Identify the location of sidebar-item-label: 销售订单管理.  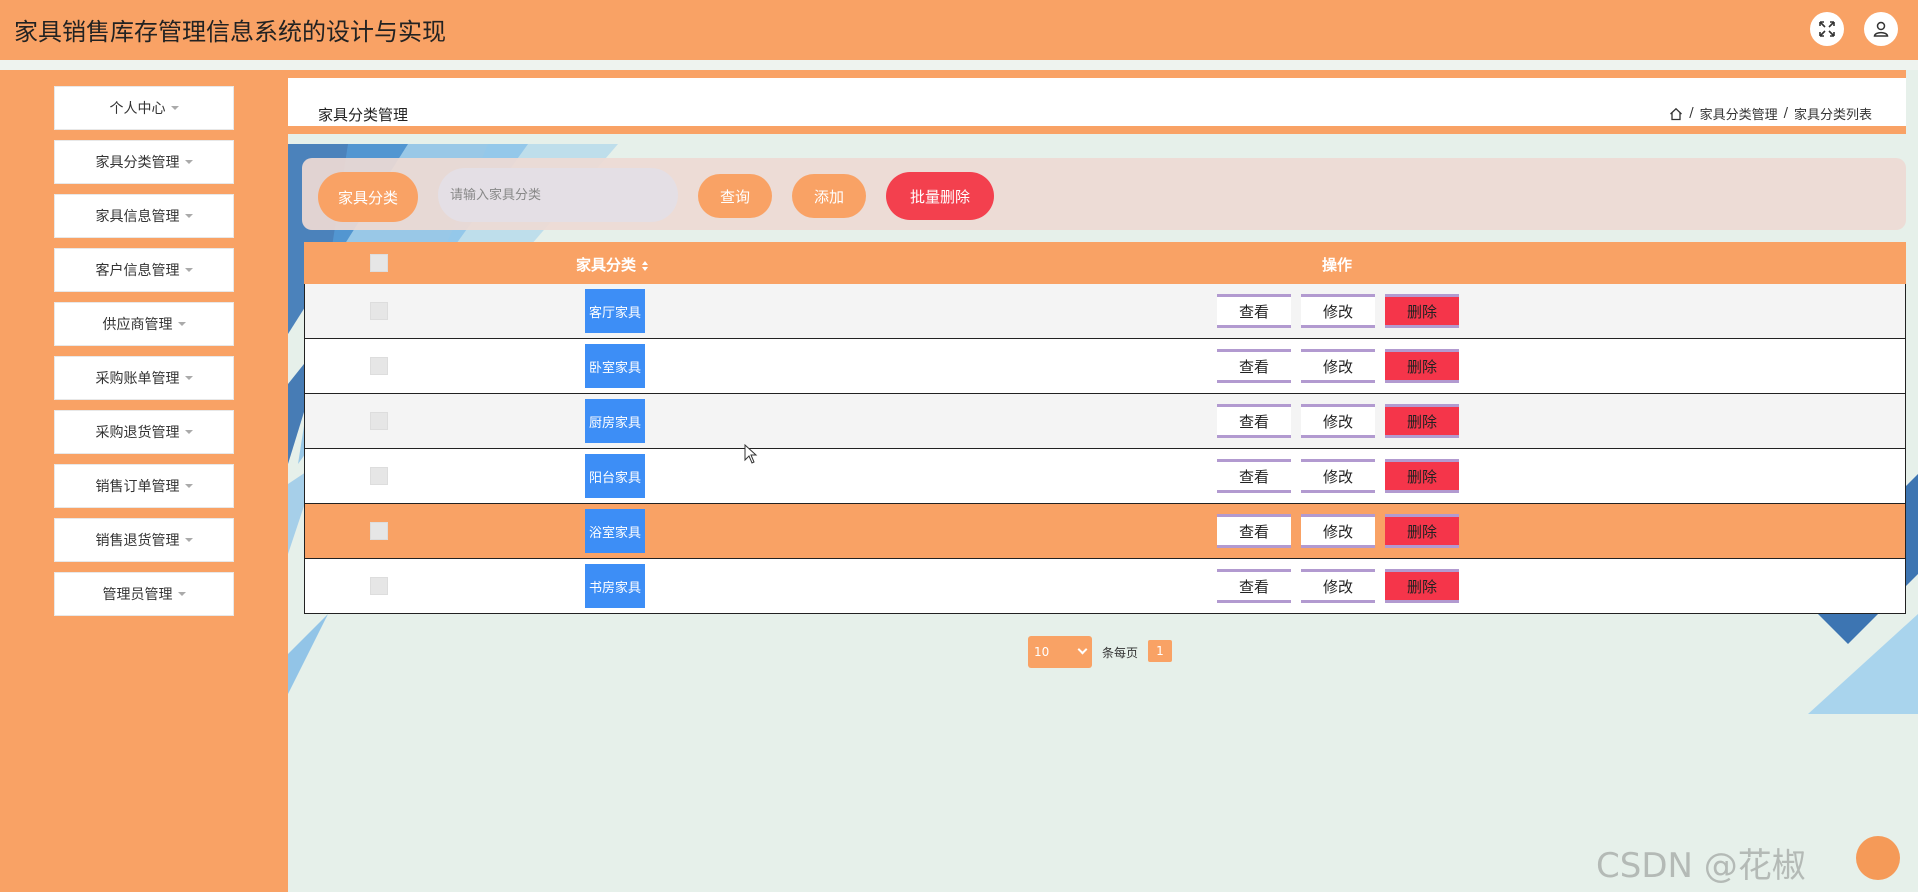
(137, 487).